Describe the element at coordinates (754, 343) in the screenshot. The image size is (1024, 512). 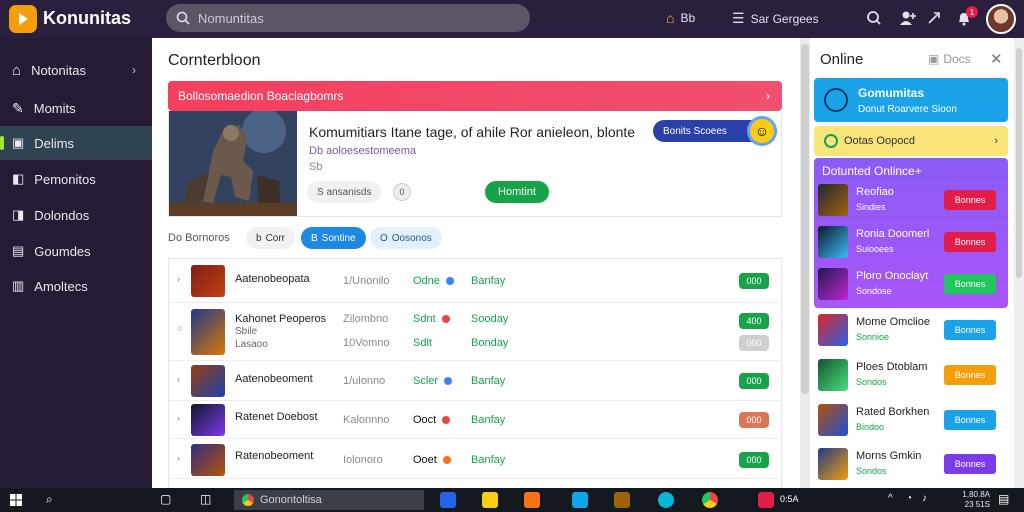
I see `row-stat-badge-secondary: 000` at that location.